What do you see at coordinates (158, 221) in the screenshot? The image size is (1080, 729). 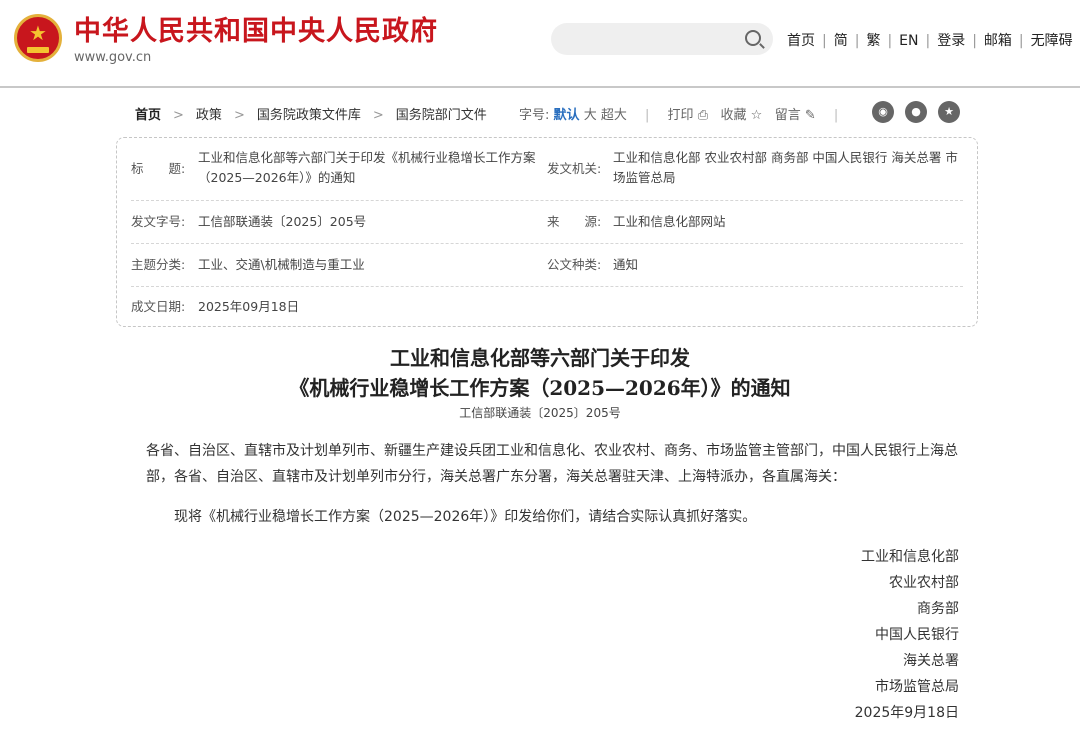 I see `docno-label: 发文字号:` at bounding box center [158, 221].